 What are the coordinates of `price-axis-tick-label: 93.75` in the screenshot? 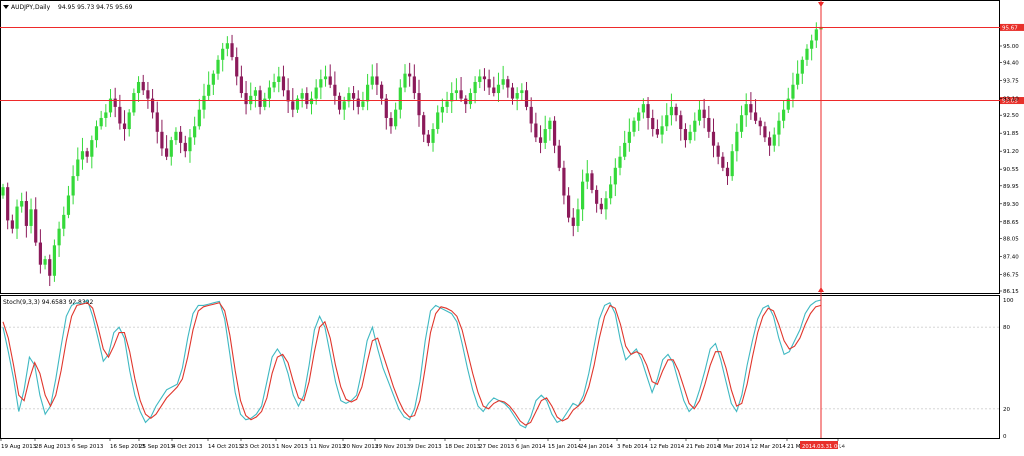 It's located at (1011, 82).